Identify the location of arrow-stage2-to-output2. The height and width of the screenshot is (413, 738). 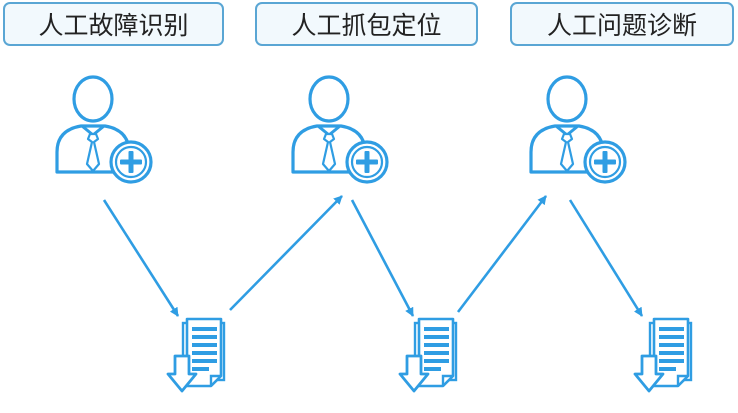
(382, 258).